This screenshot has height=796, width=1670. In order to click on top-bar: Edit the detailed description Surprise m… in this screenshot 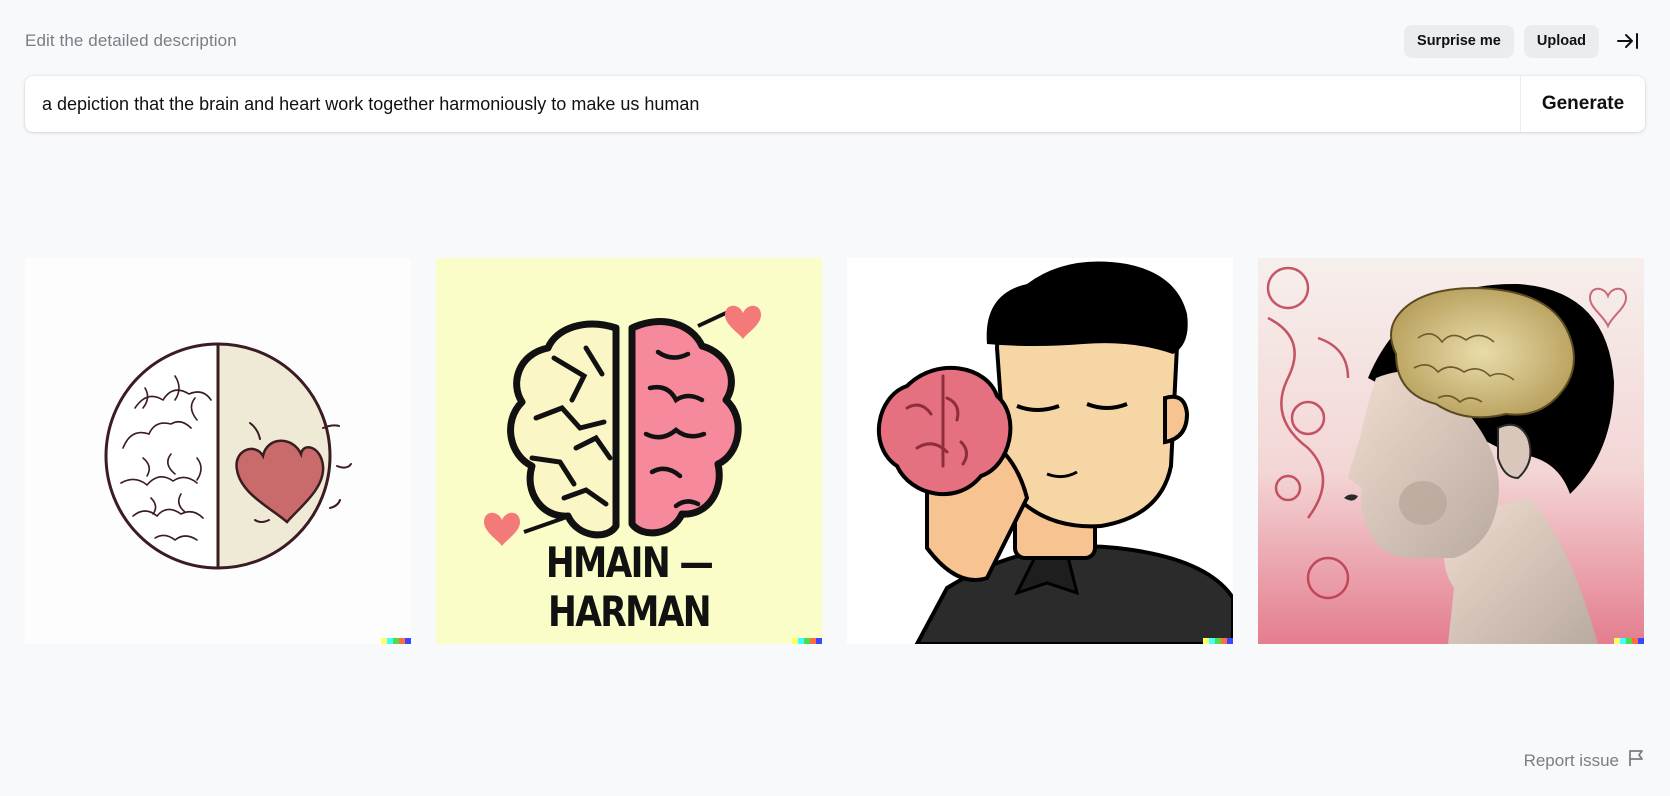, I will do `click(835, 41)`.